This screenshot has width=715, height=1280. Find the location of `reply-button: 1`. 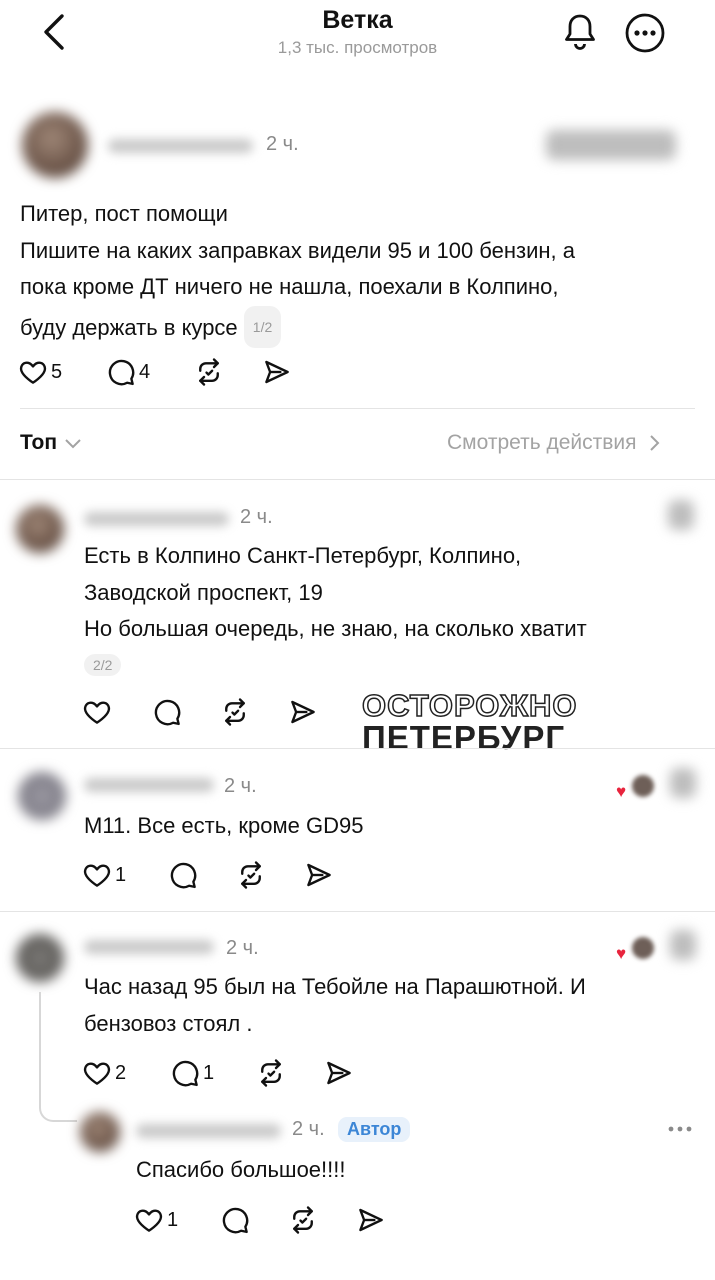

reply-button: 1 is located at coordinates (192, 1073).